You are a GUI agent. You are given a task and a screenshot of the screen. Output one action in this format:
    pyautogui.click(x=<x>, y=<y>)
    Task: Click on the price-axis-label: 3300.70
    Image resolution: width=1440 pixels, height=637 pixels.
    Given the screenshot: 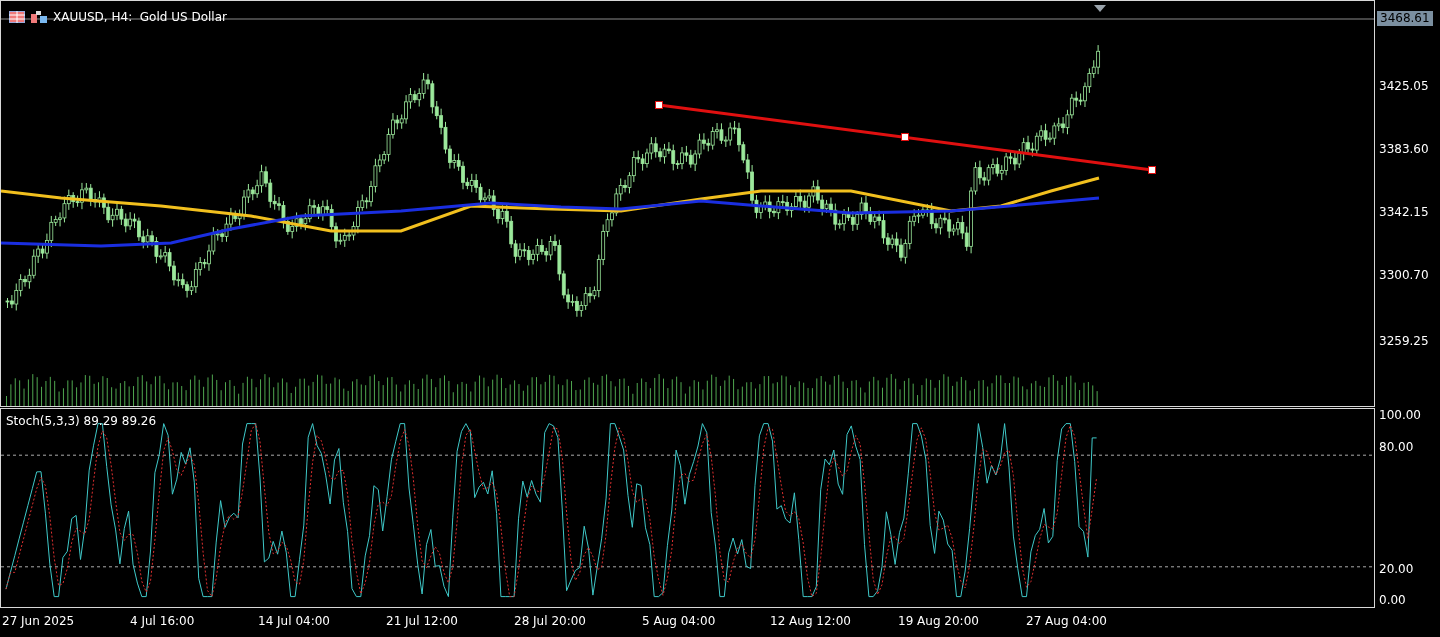 What is the action you would take?
    pyautogui.click(x=1404, y=275)
    